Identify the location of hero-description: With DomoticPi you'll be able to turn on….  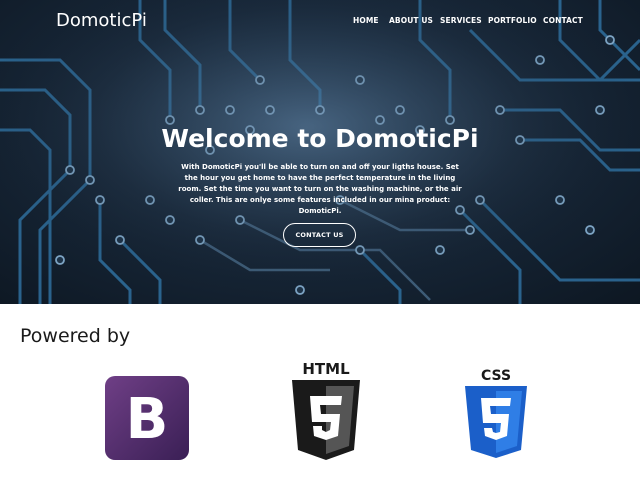
(320, 189).